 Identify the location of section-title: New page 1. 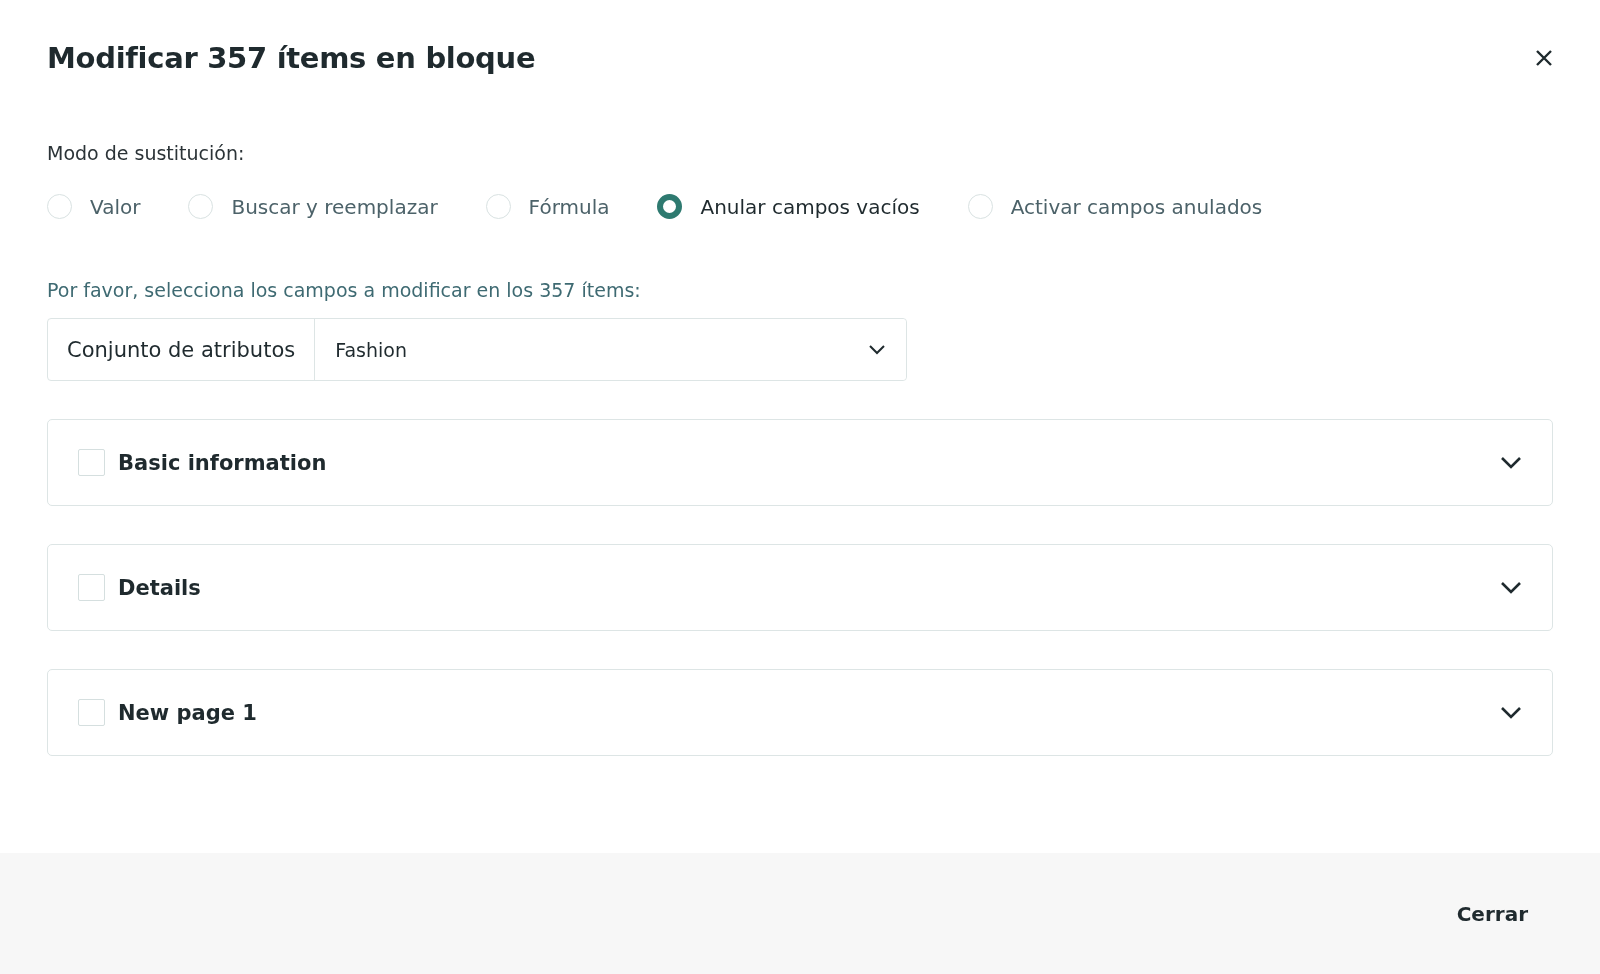
(188, 712).